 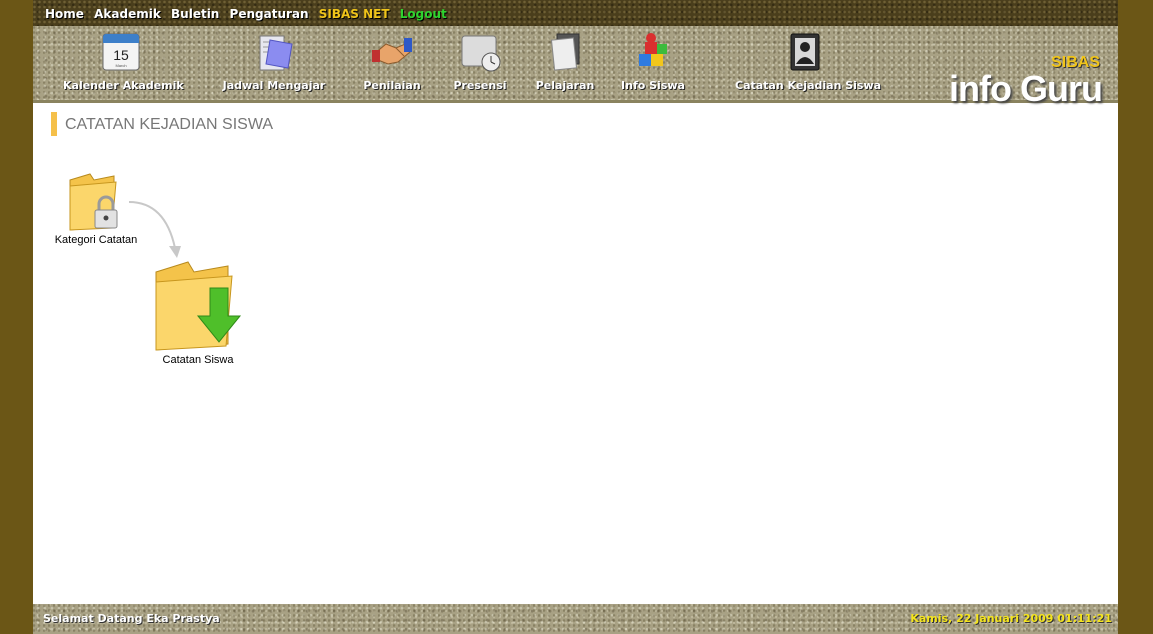 What do you see at coordinates (274, 85) in the screenshot?
I see `toolbar-label: Jadwal Mengajar` at bounding box center [274, 85].